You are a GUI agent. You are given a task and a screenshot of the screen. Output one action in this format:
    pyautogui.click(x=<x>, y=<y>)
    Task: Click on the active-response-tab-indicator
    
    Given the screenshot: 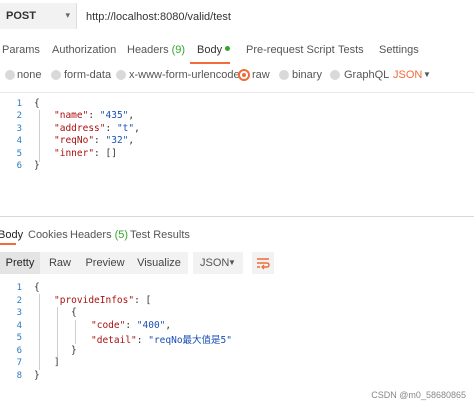 What is the action you would take?
    pyautogui.click(x=8, y=244)
    